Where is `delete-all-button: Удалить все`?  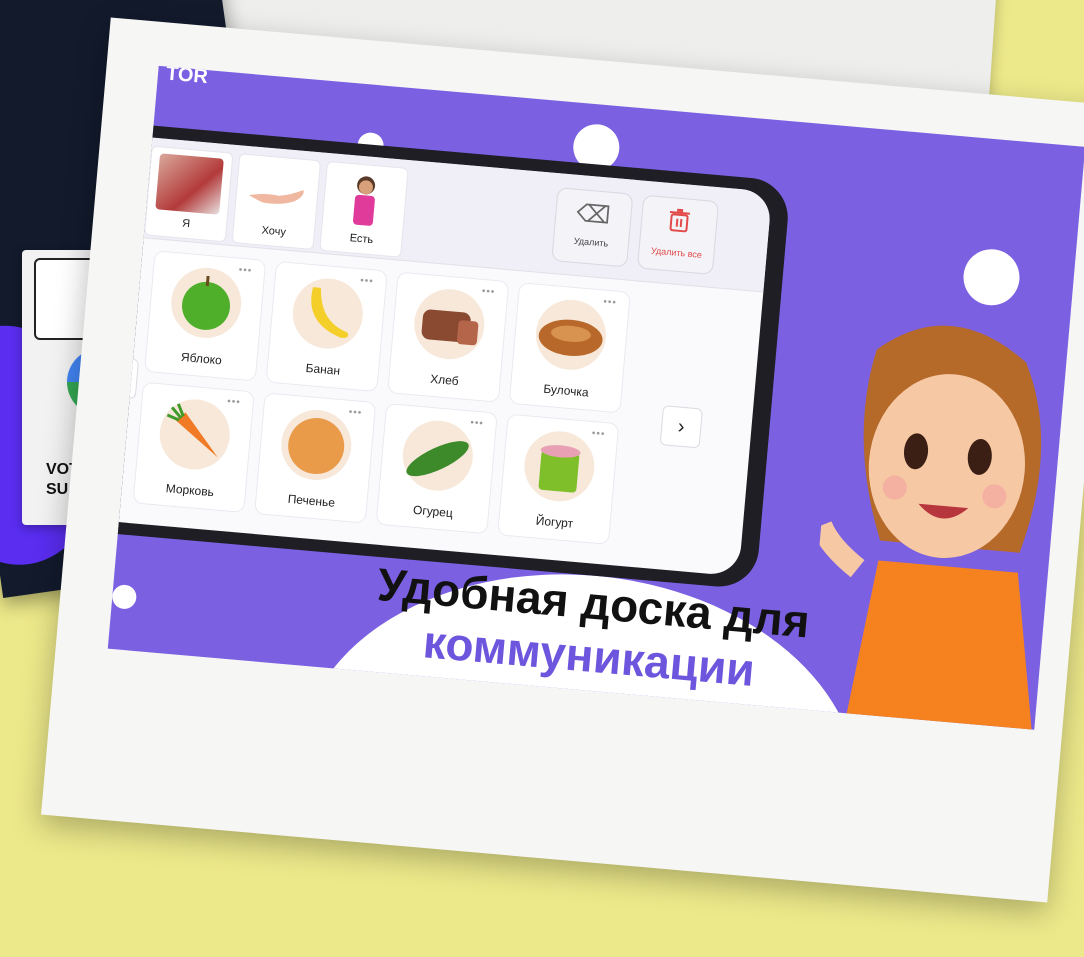 delete-all-button: Удалить все is located at coordinates (678, 234).